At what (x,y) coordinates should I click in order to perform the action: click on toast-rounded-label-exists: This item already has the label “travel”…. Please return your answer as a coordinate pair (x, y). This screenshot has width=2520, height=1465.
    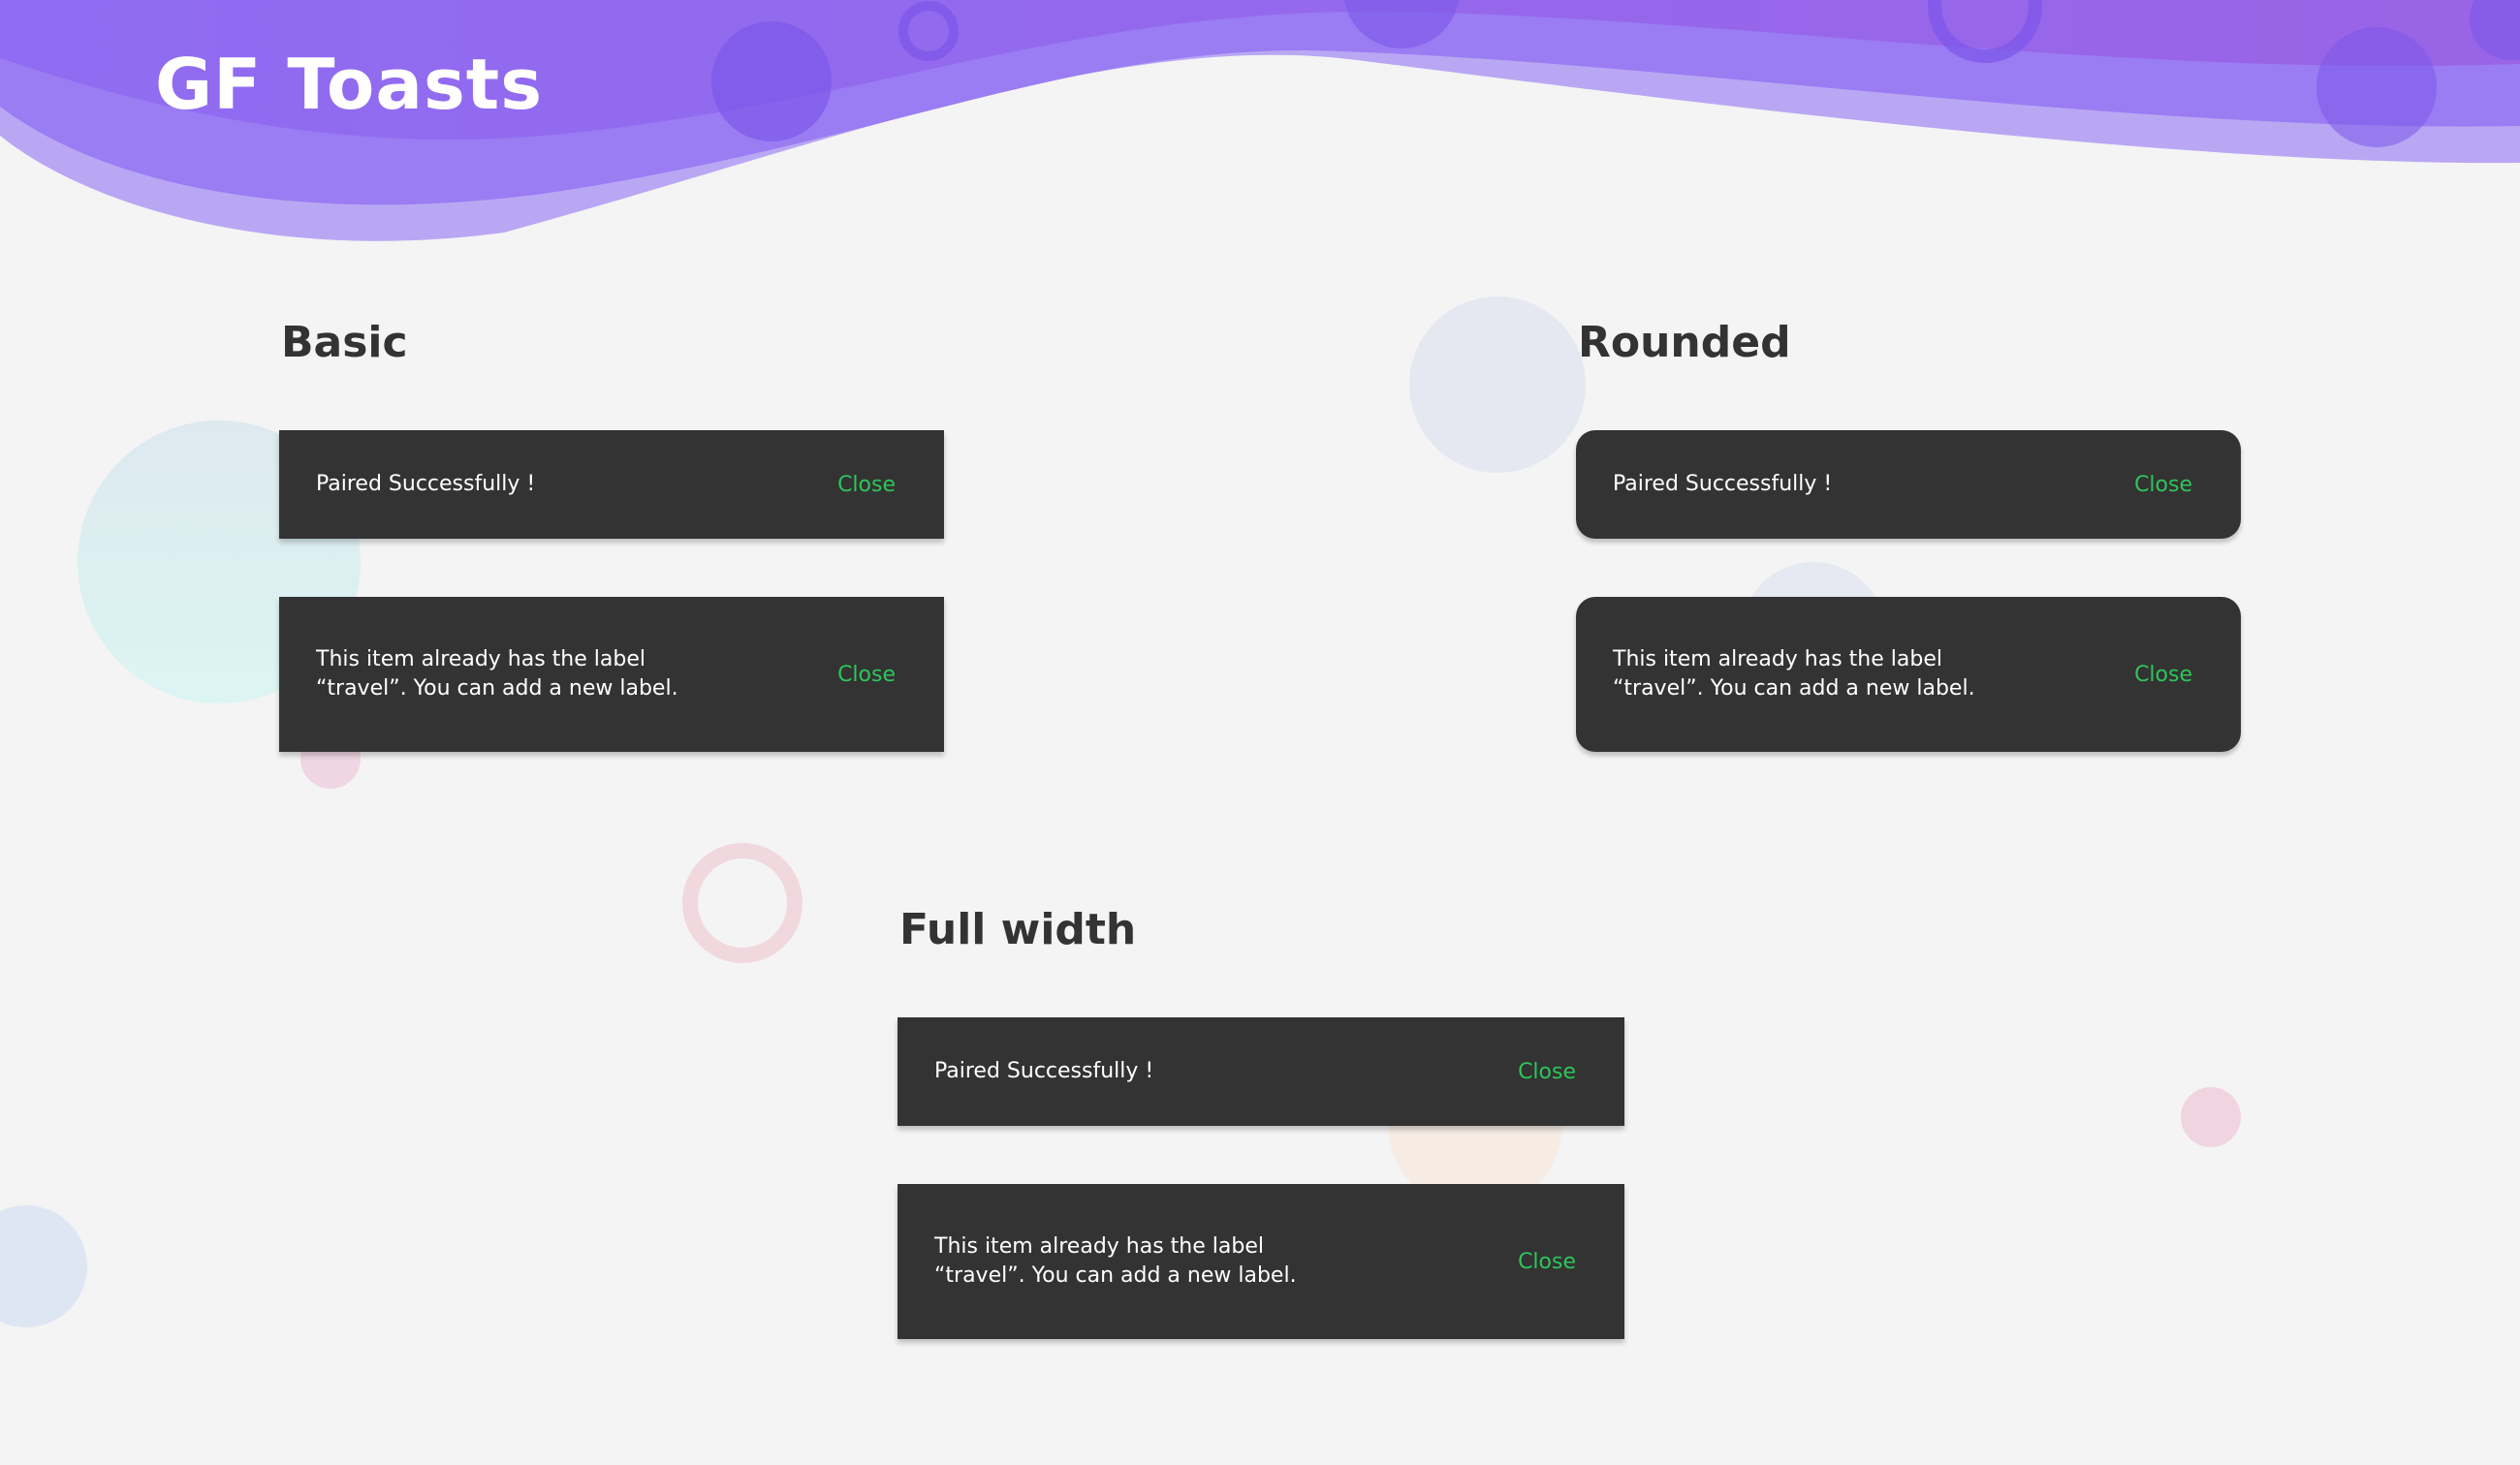
    Looking at the image, I should click on (1909, 674).